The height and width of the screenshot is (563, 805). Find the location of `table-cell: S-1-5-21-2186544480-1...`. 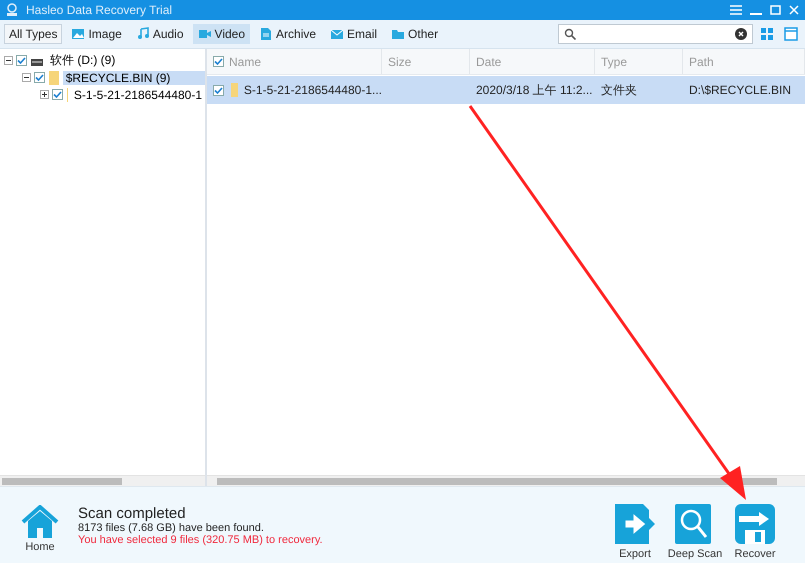

table-cell: S-1-5-21-2186544480-1... is located at coordinates (313, 90).